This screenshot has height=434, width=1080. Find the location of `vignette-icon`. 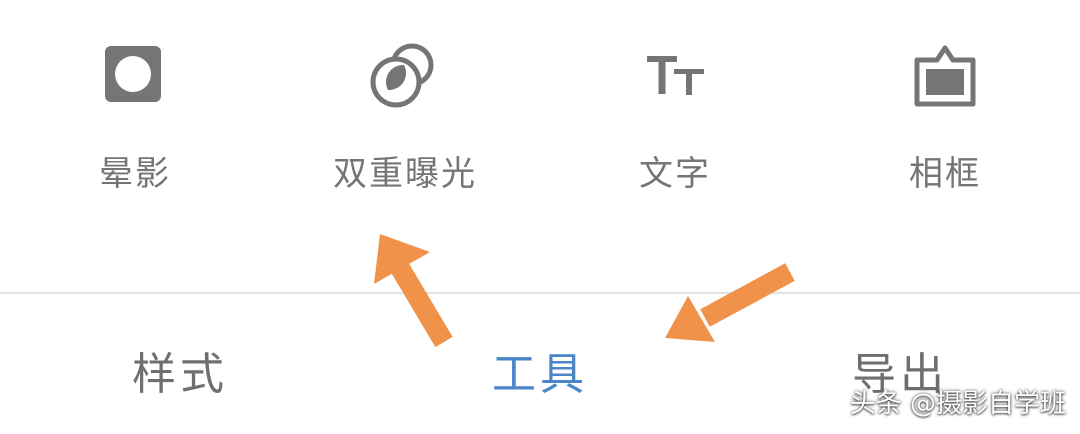

vignette-icon is located at coordinates (133, 74).